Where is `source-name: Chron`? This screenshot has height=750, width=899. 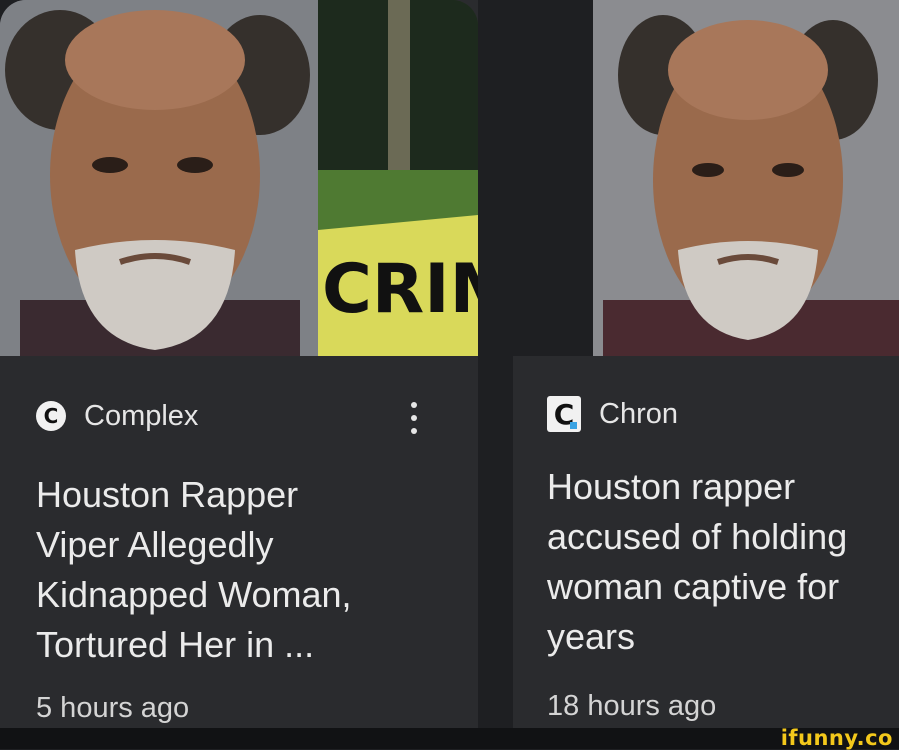
source-name: Chron is located at coordinates (638, 413).